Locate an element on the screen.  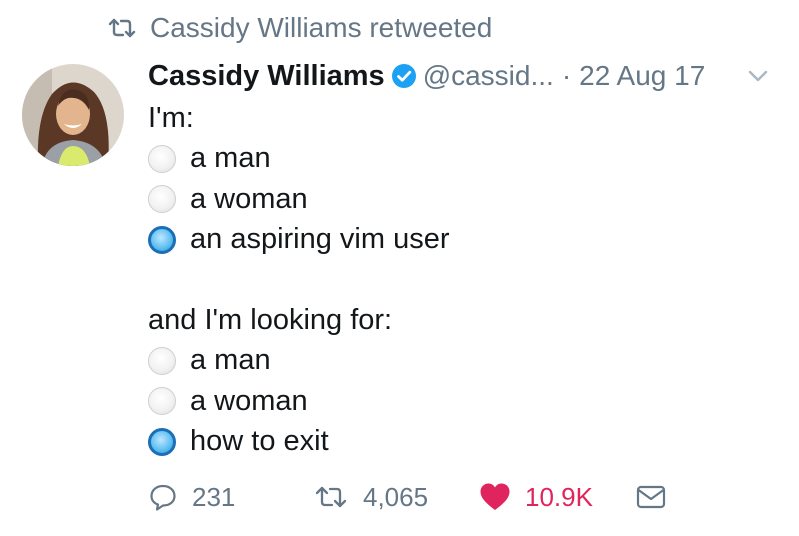
option-a-man: a man is located at coordinates (463, 159).